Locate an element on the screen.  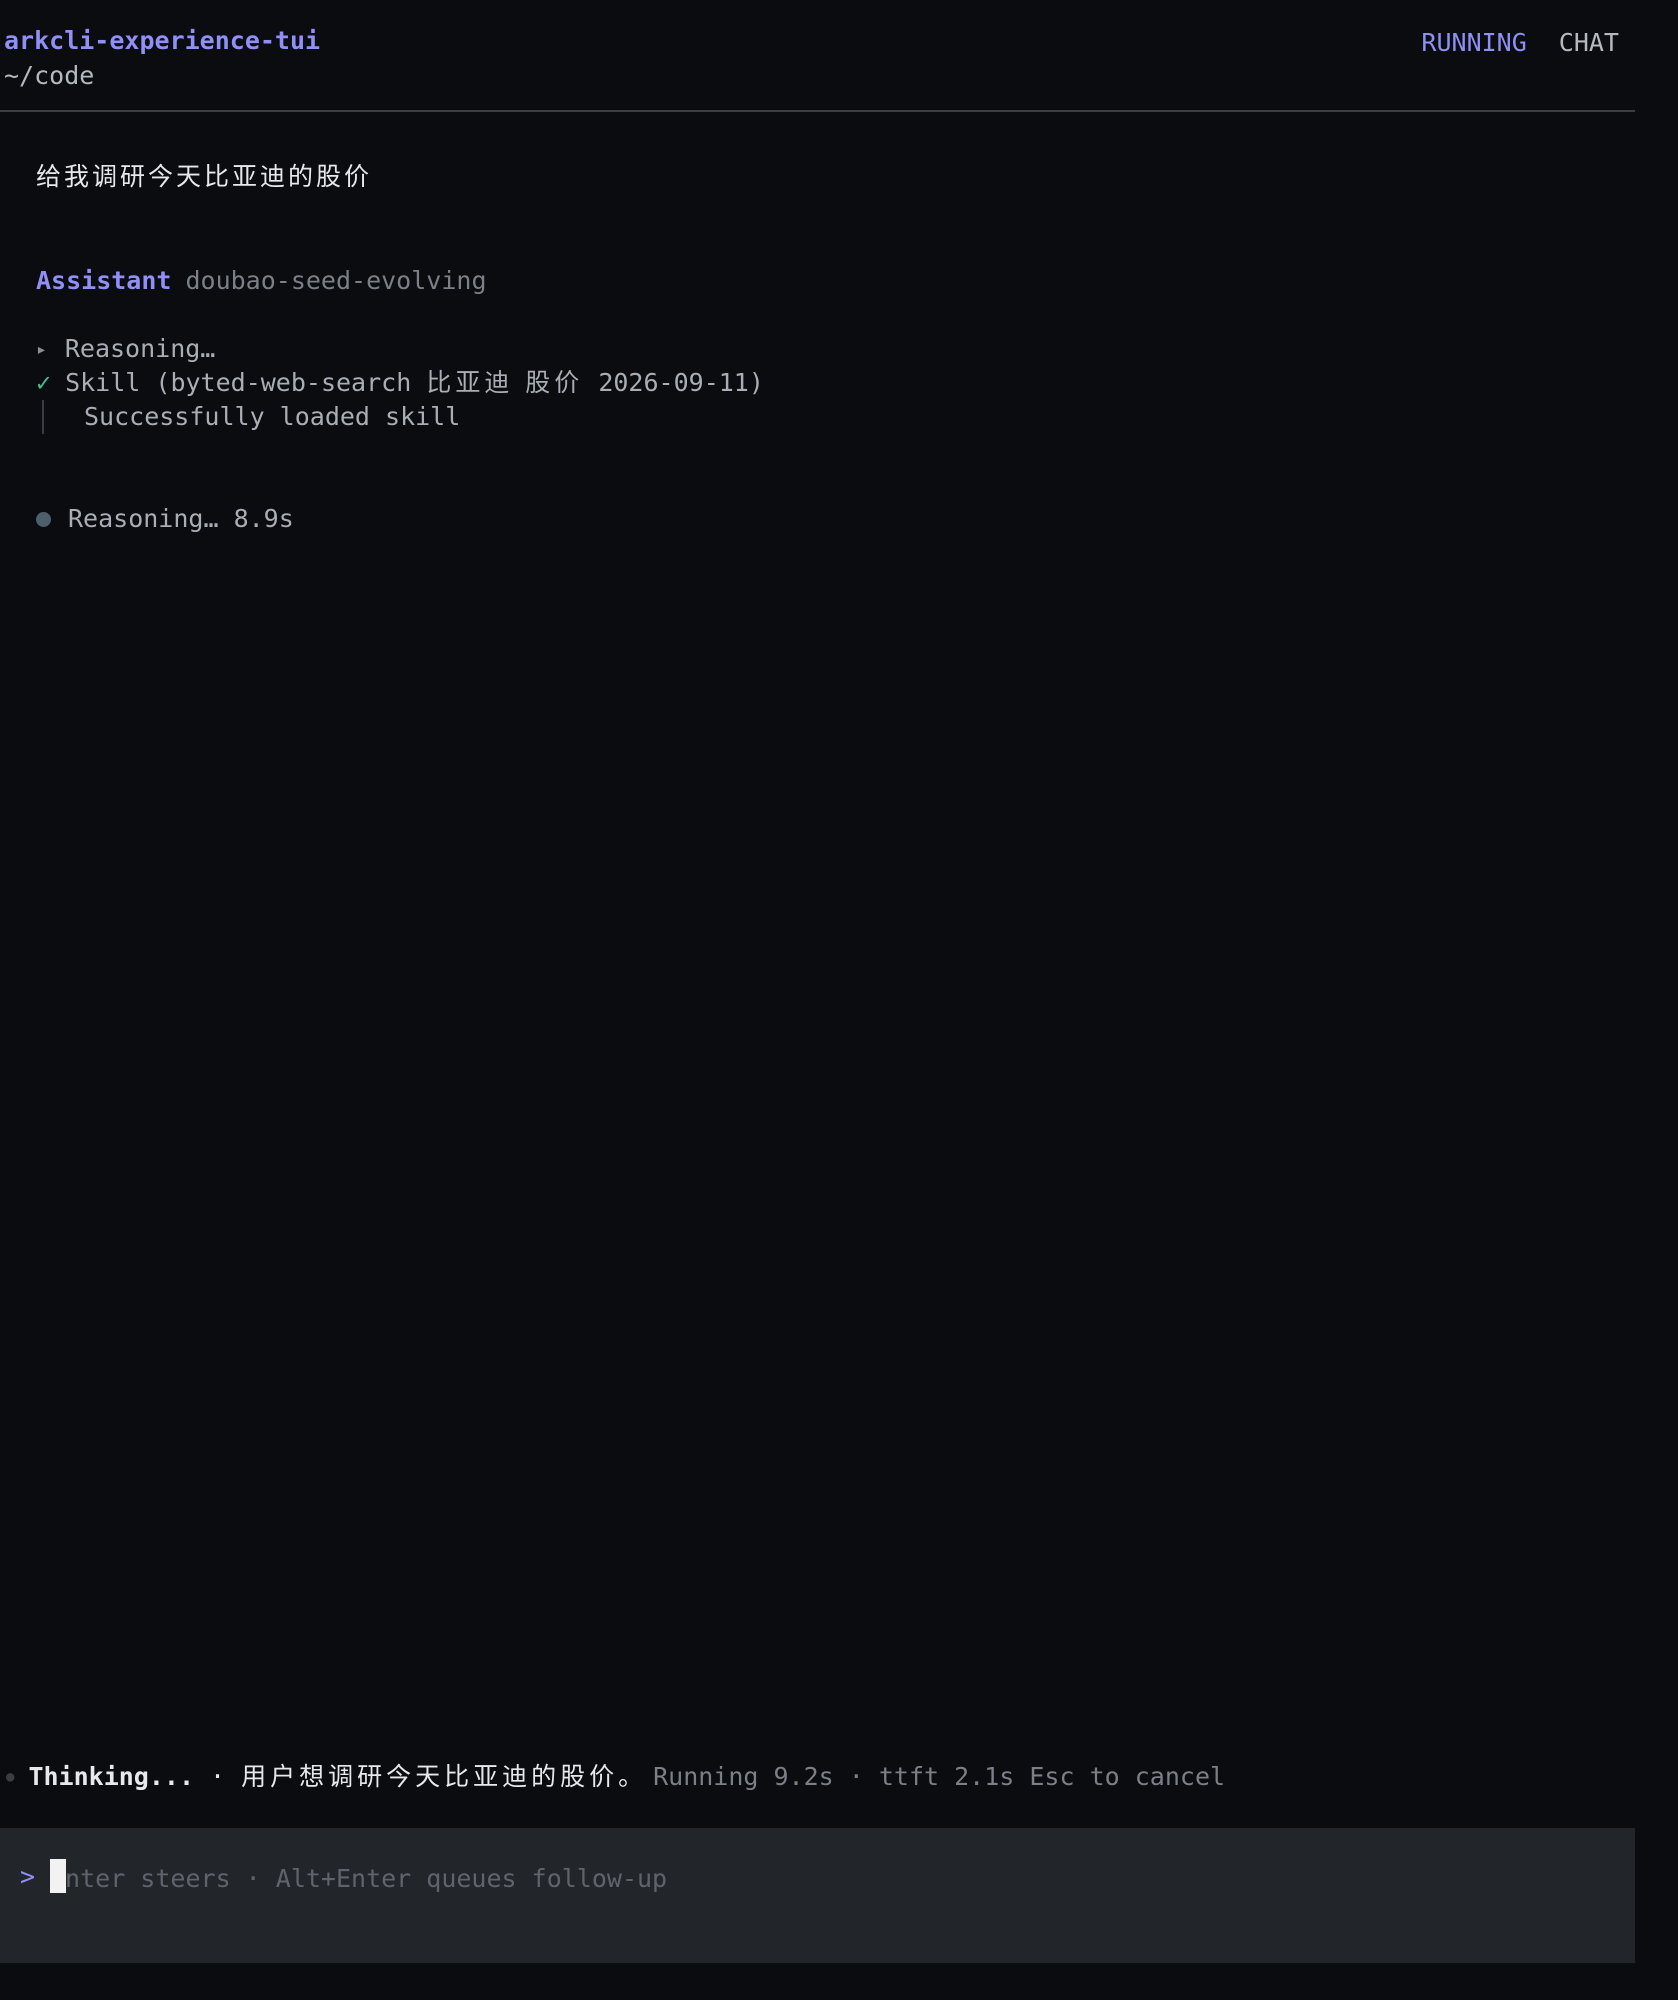
text-cursor is located at coordinates (58, 1876).